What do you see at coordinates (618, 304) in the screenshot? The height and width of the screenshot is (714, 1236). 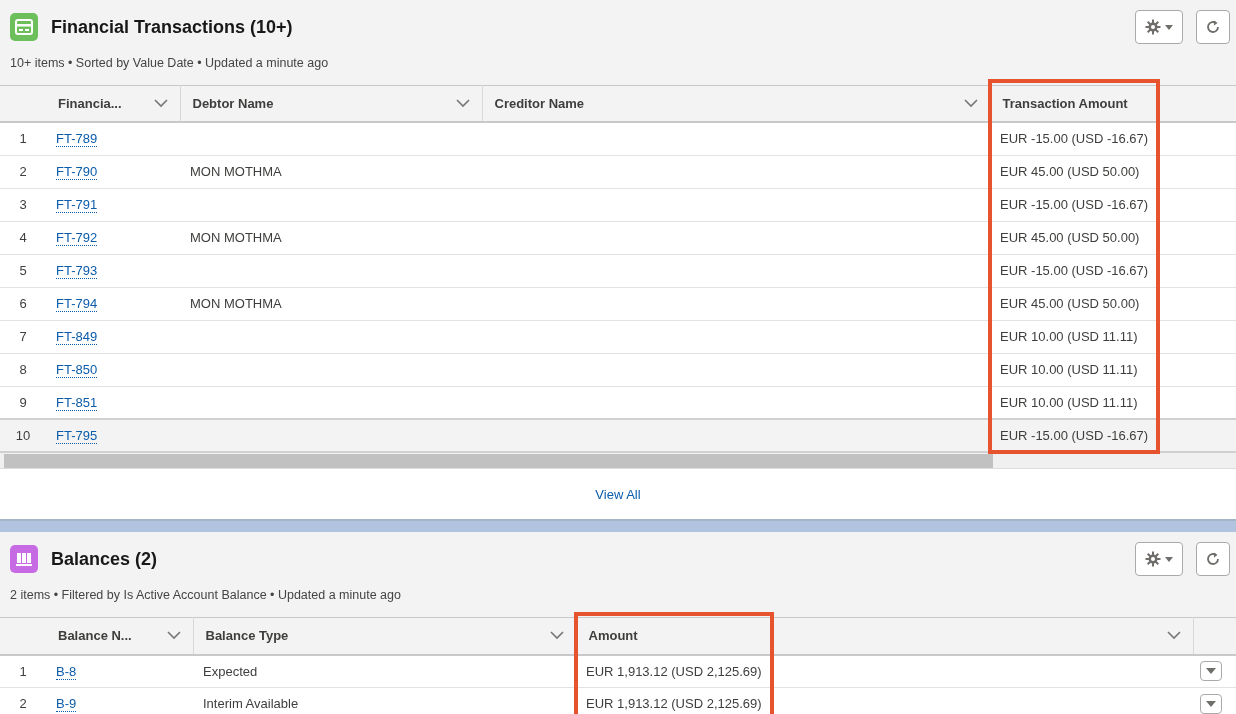 I see `table-row: 6 FT-794 MON MOTHMA EUR 45.00 (USD 50.00)` at bounding box center [618, 304].